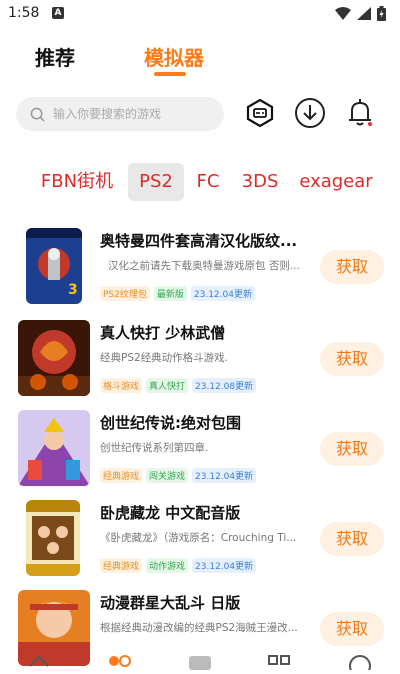  What do you see at coordinates (163, 333) in the screenshot?
I see `game-title: 真人快打 少林武僧` at bounding box center [163, 333].